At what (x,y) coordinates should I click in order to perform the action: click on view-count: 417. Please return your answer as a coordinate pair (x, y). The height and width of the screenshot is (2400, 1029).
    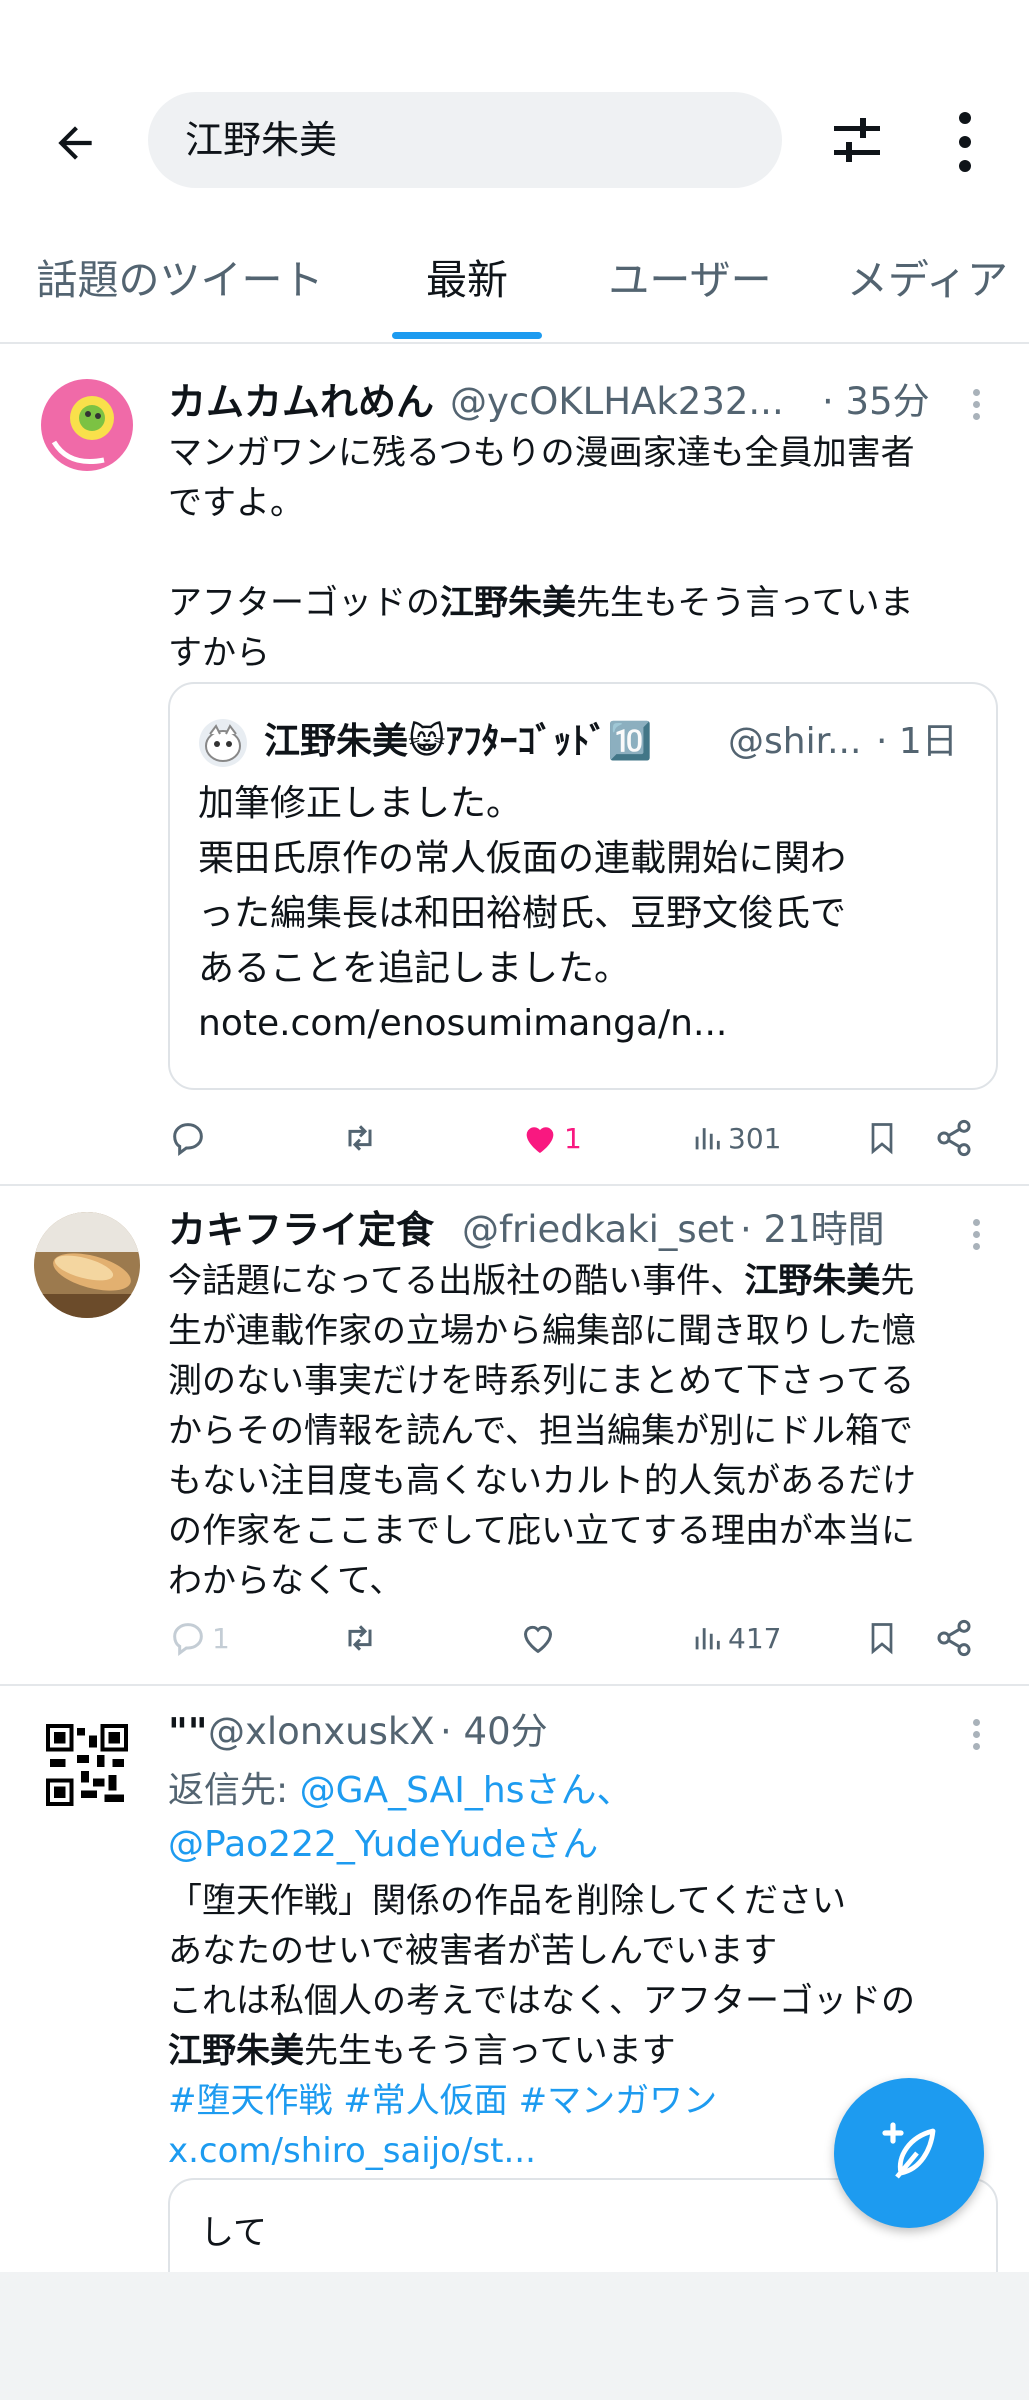
    Looking at the image, I should click on (755, 1638).